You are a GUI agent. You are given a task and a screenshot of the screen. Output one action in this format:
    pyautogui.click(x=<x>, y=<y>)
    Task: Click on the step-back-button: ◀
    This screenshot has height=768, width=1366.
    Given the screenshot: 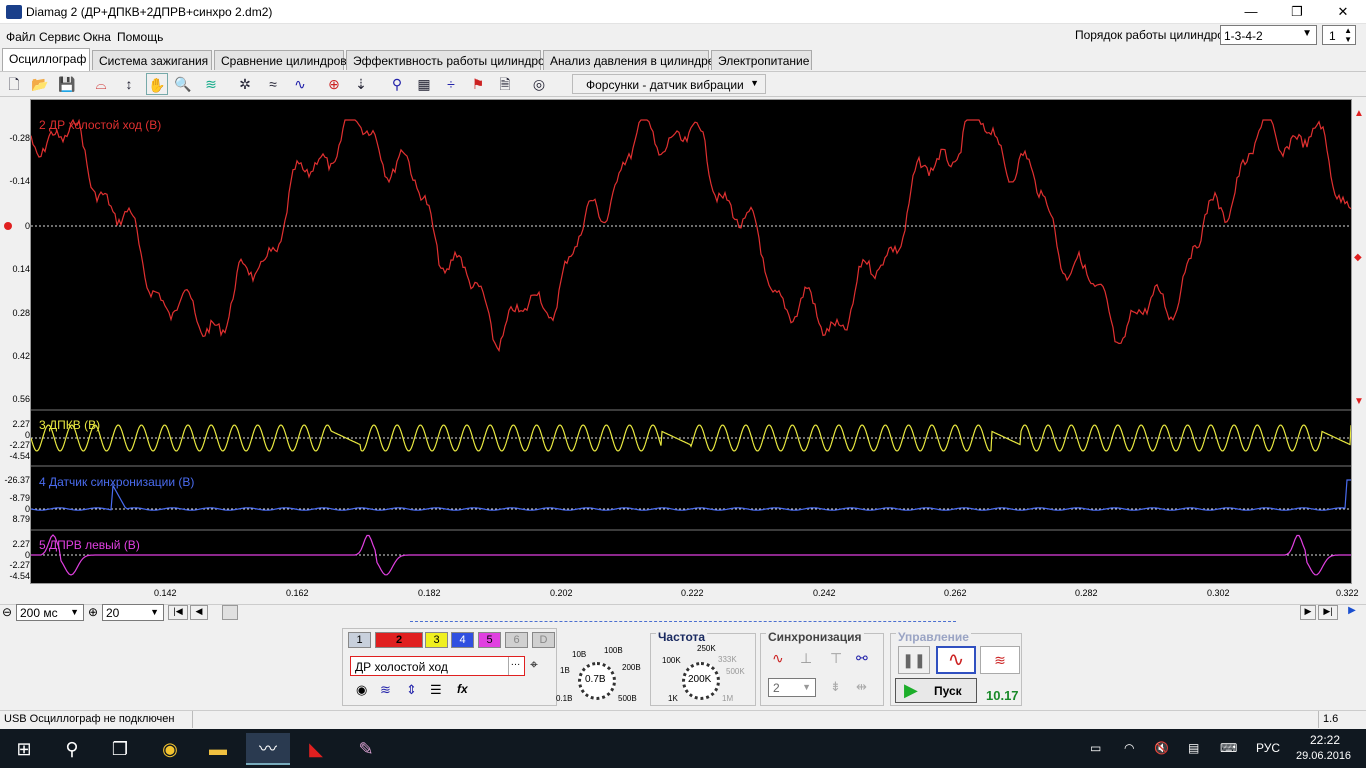 What is the action you would take?
    pyautogui.click(x=199, y=612)
    